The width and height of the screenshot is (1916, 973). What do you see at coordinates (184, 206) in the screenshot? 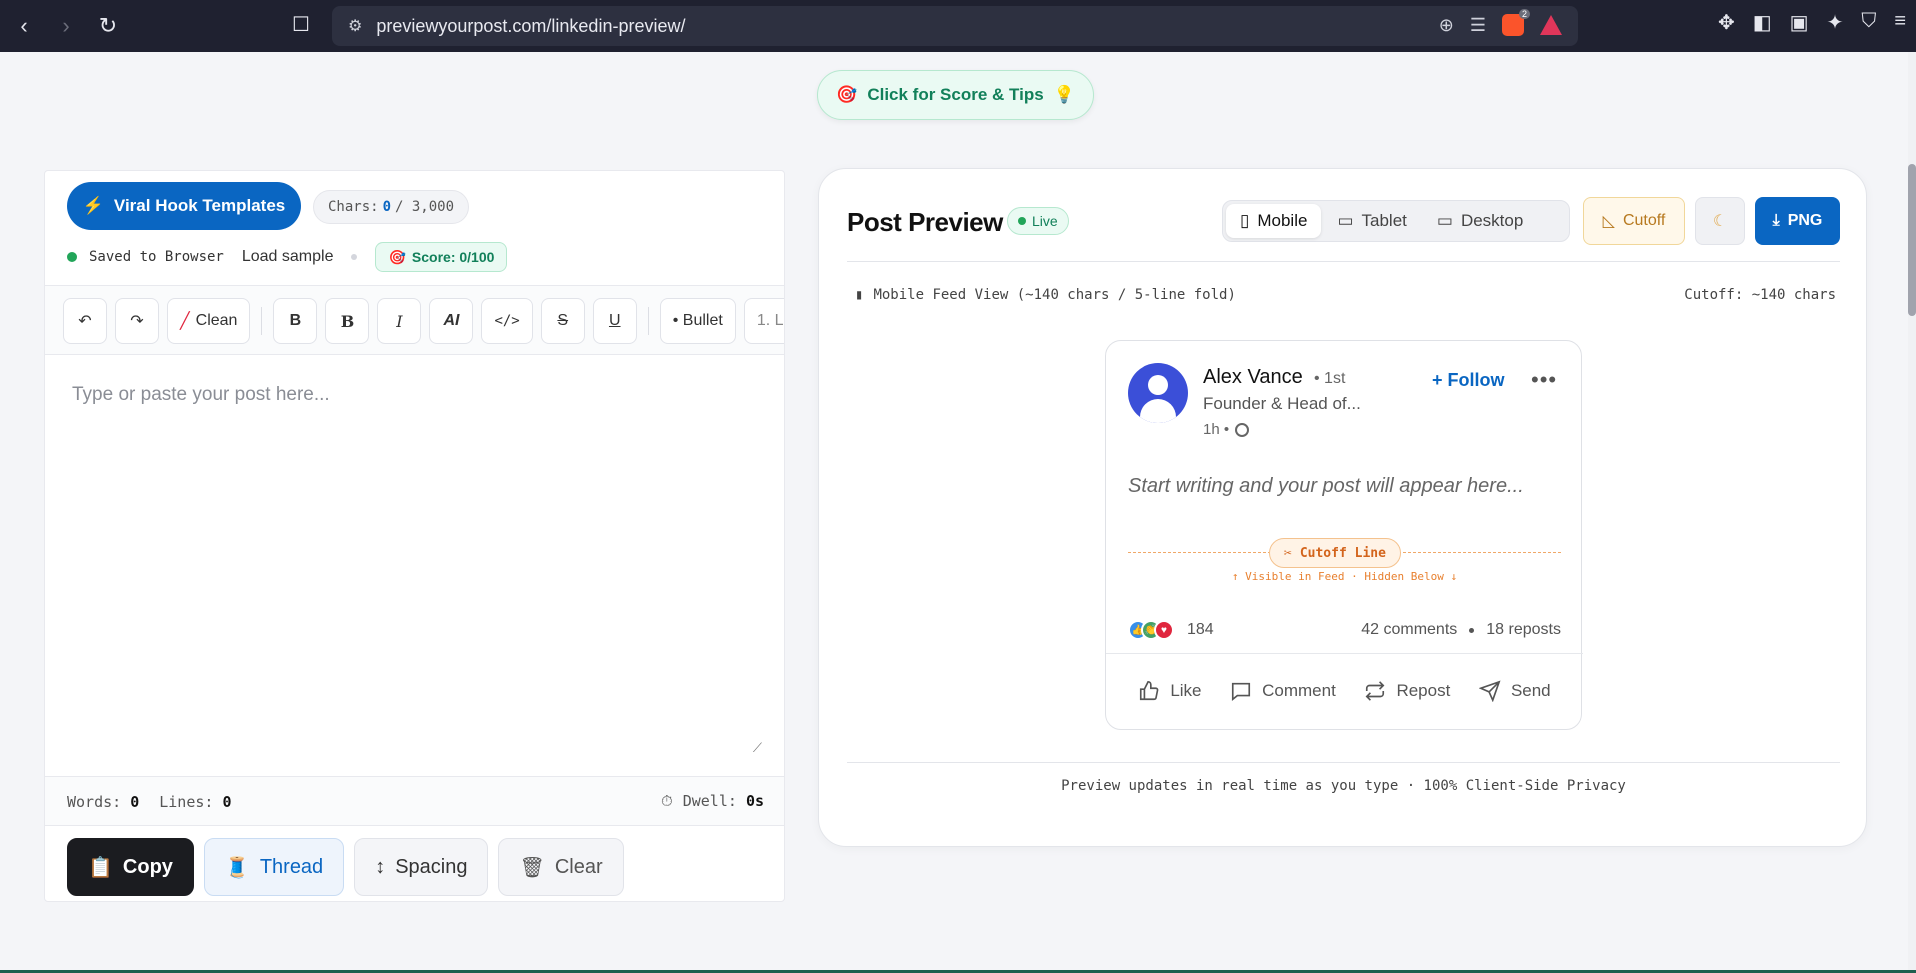
I see `viral-hook-templates-button: ⚡ Viral Hook Templates` at bounding box center [184, 206].